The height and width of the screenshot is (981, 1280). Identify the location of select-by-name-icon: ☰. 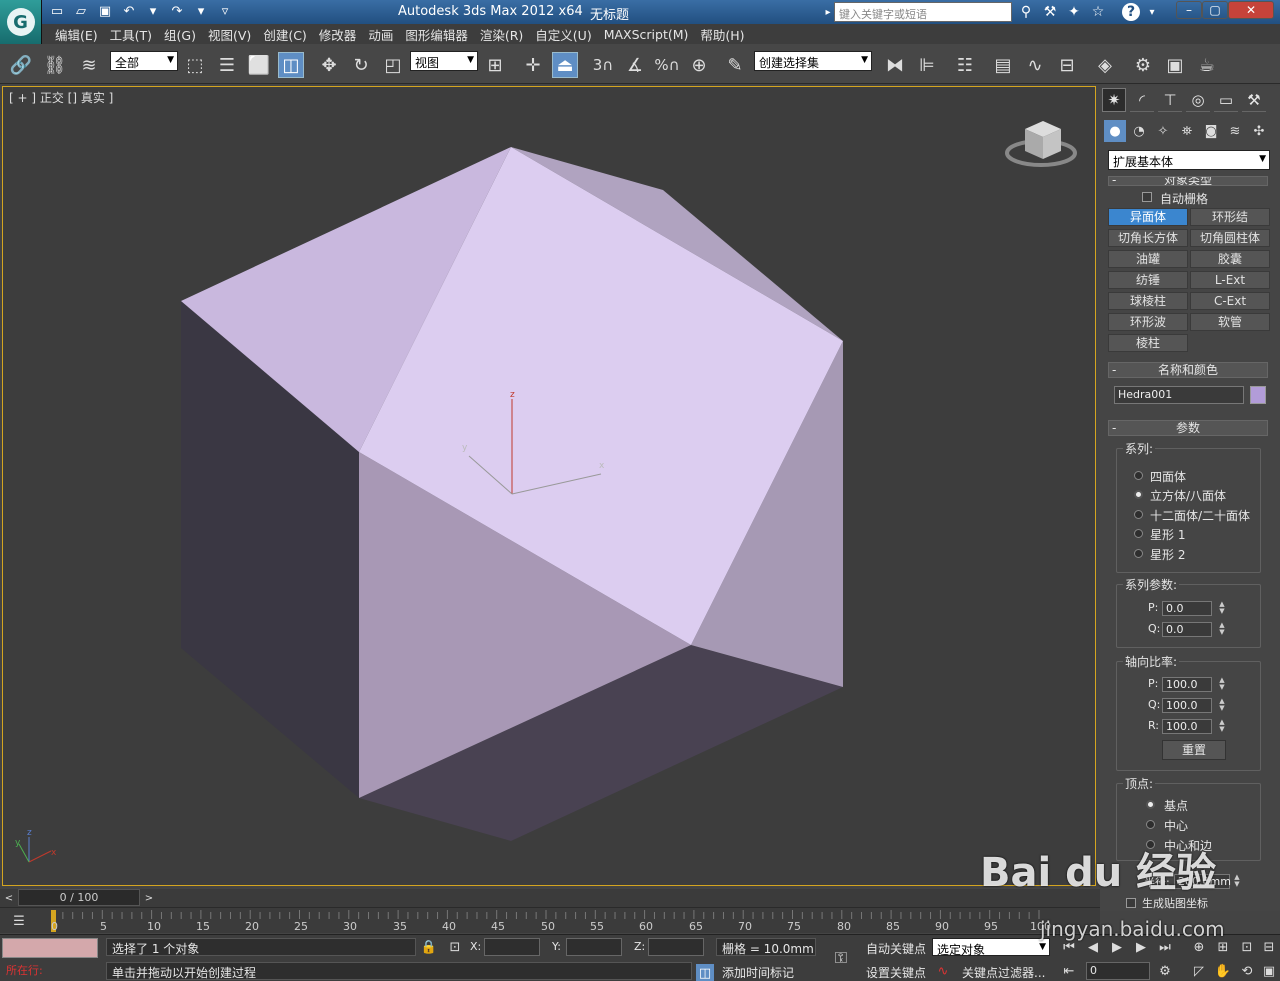
(227, 65).